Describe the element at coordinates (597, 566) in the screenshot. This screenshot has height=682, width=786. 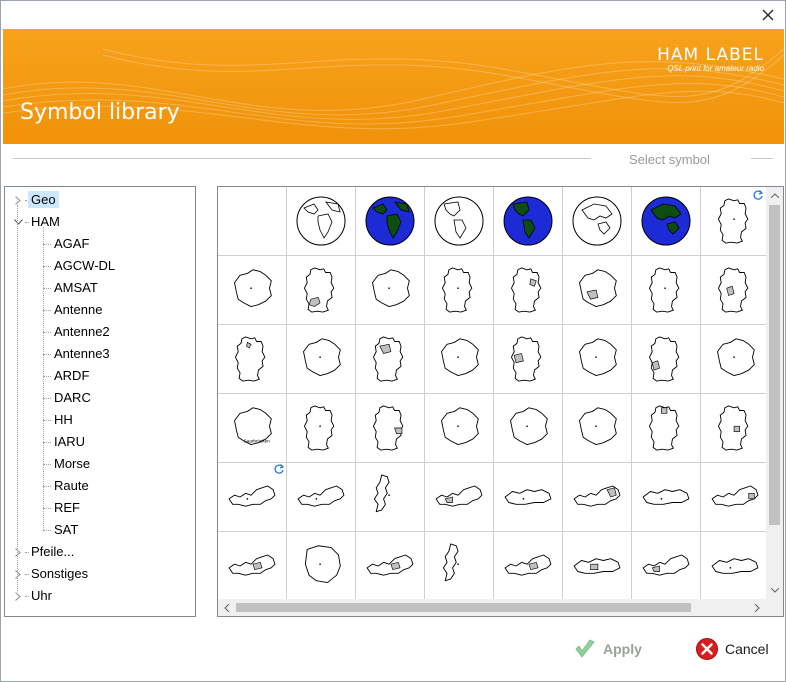
I see `symbol-cell-map-steiermark` at that location.